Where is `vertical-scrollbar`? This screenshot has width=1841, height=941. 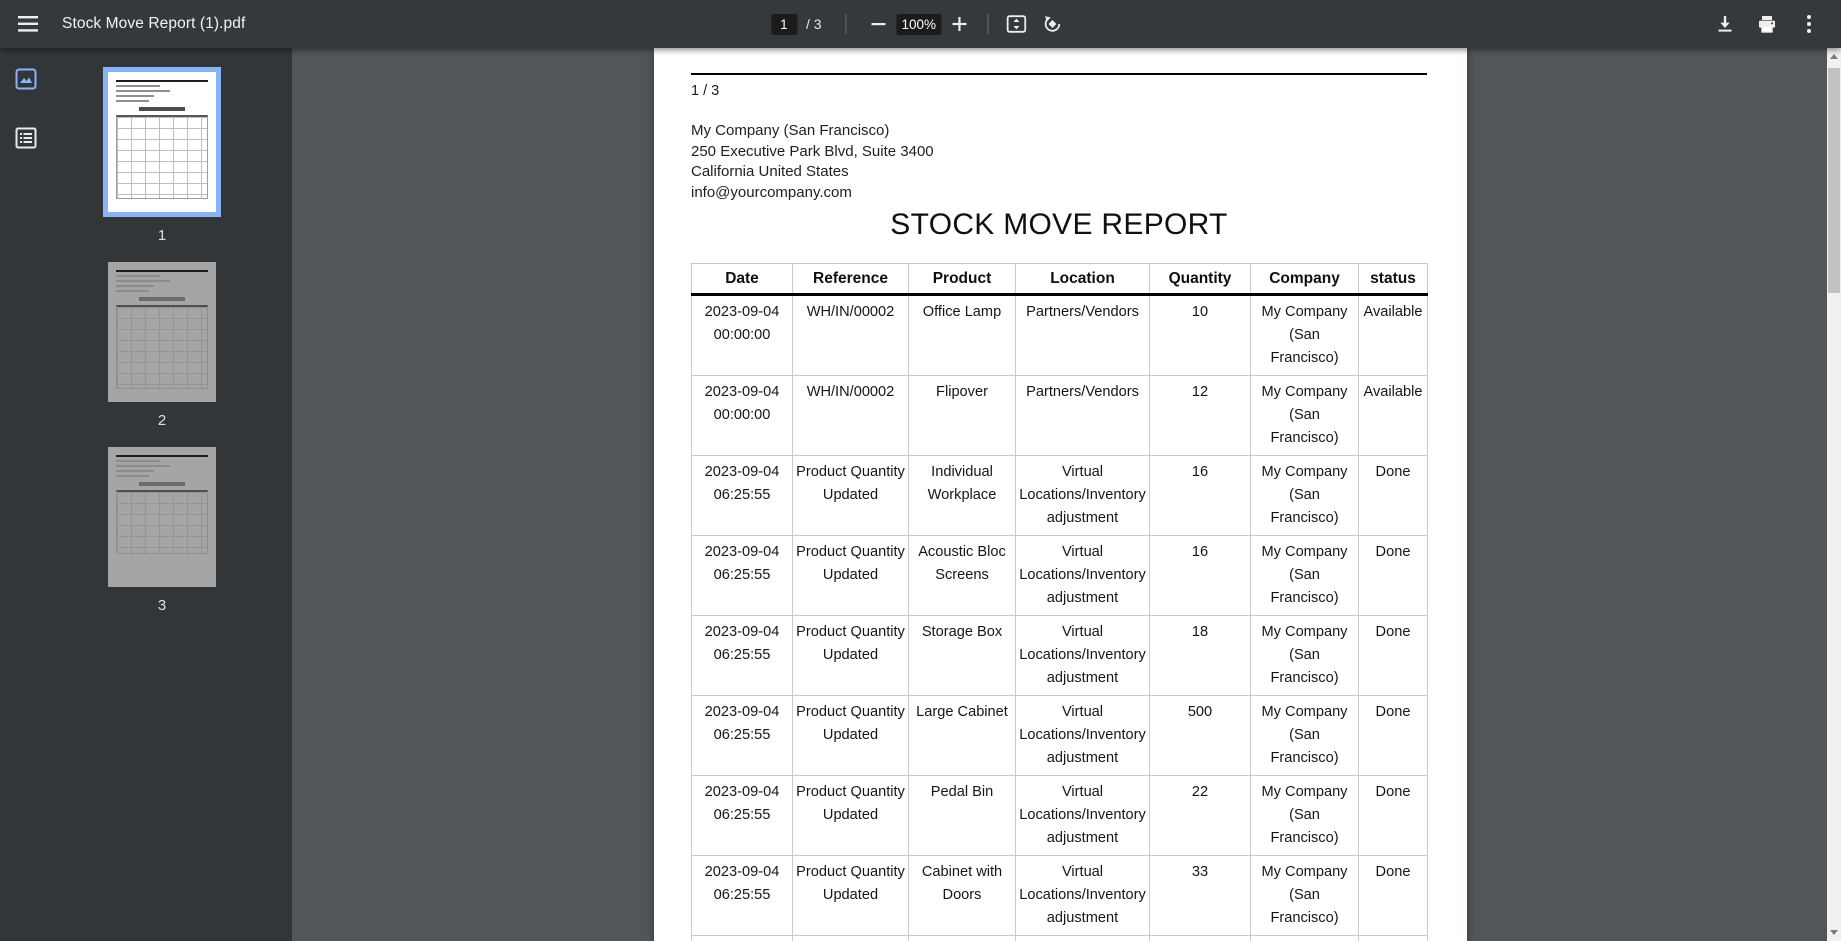 vertical-scrollbar is located at coordinates (1834, 494).